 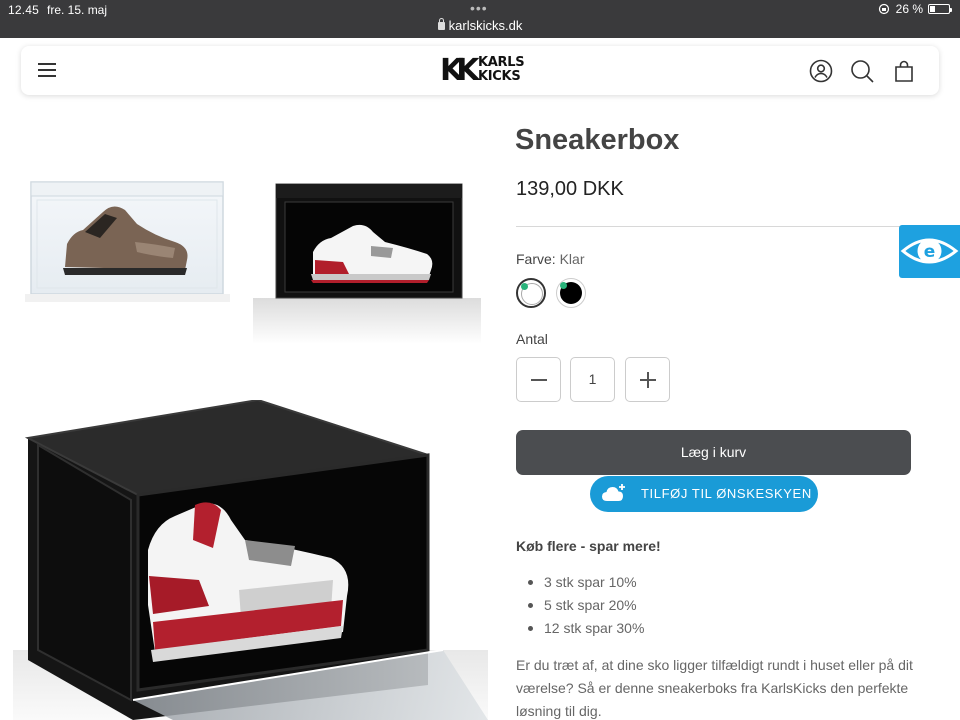 What do you see at coordinates (909, 9) in the screenshot?
I see `battery-percent: 26 %` at bounding box center [909, 9].